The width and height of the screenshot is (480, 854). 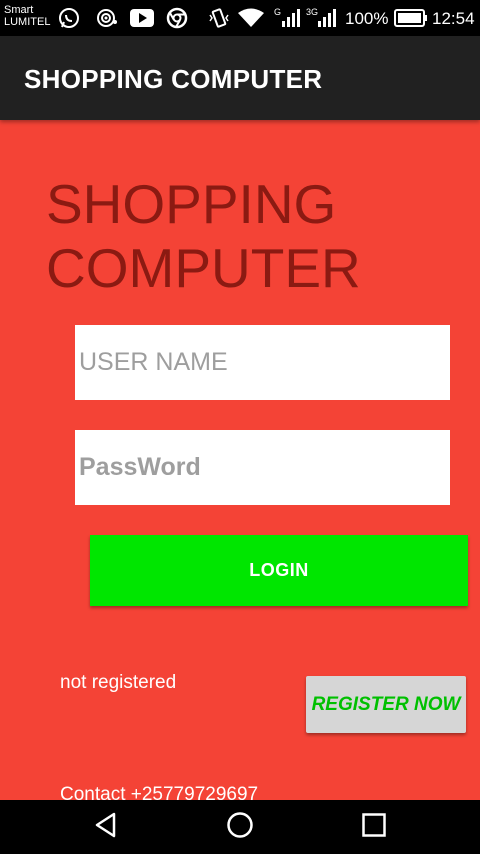 What do you see at coordinates (219, 18) in the screenshot?
I see `vibrate-icon` at bounding box center [219, 18].